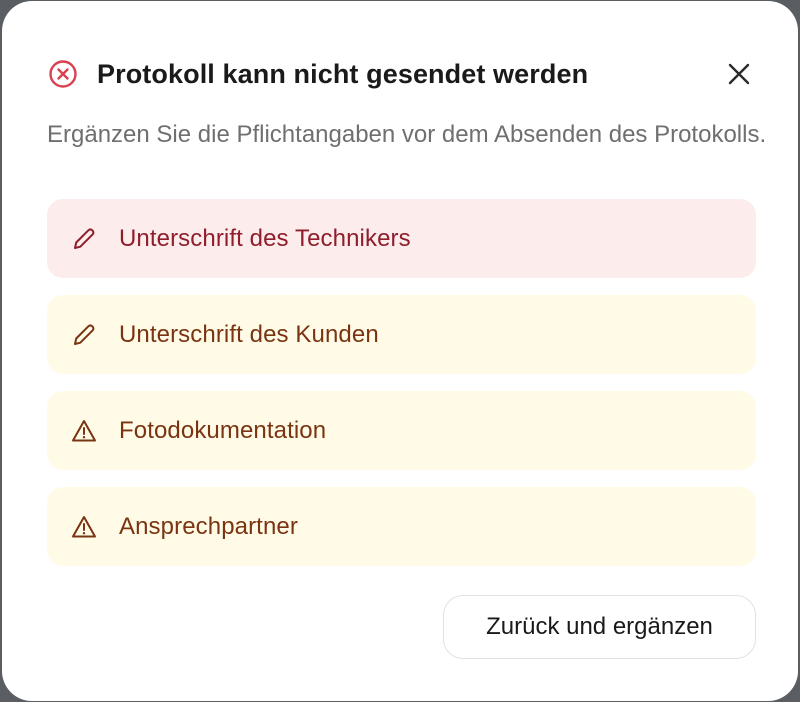  I want to click on missing-item-label: Fotodokumentation, so click(223, 430).